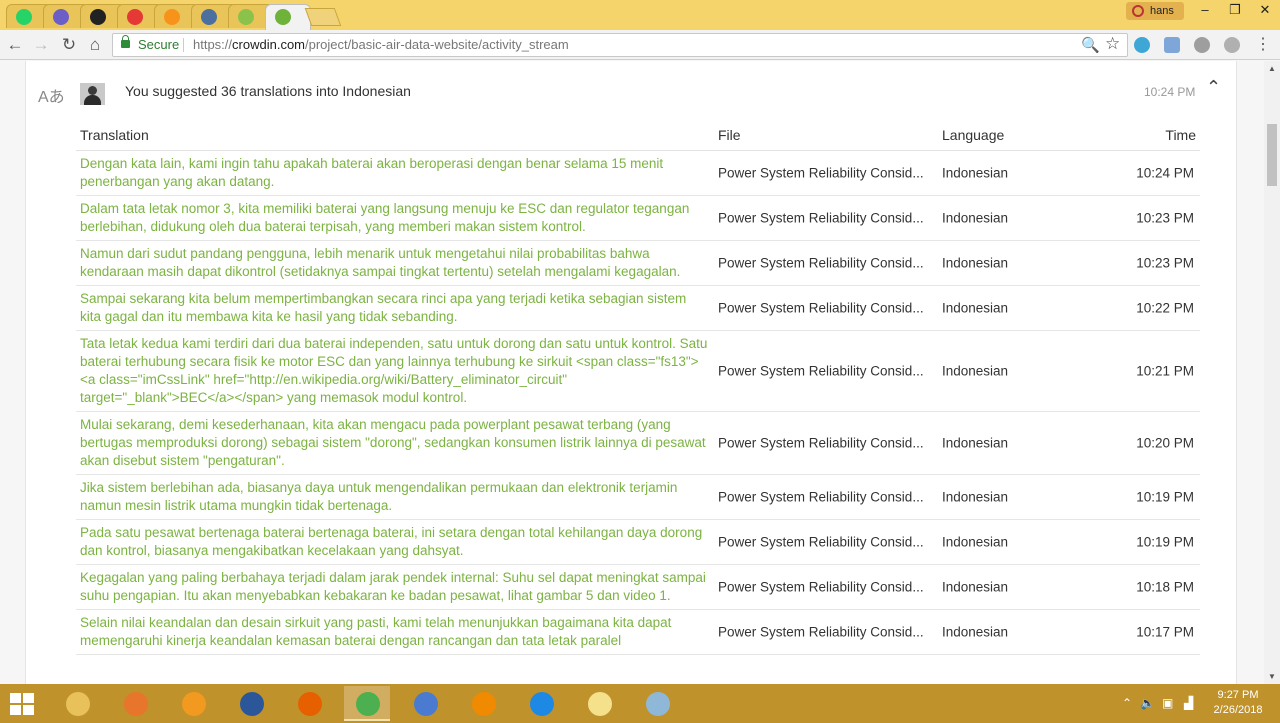 The image size is (1280, 723). I want to click on paint-icon, so click(658, 704).